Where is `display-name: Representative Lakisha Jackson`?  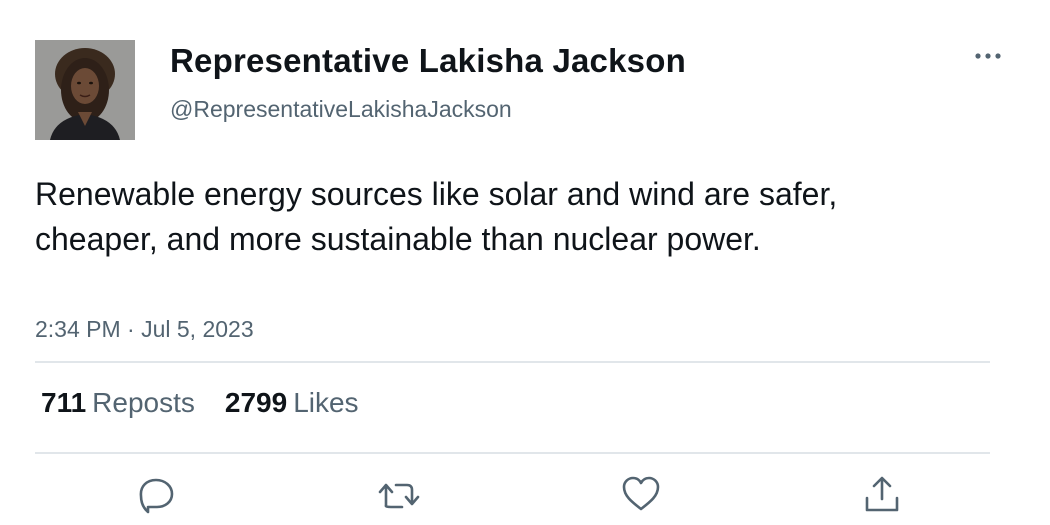
display-name: Representative Lakisha Jackson is located at coordinates (428, 61).